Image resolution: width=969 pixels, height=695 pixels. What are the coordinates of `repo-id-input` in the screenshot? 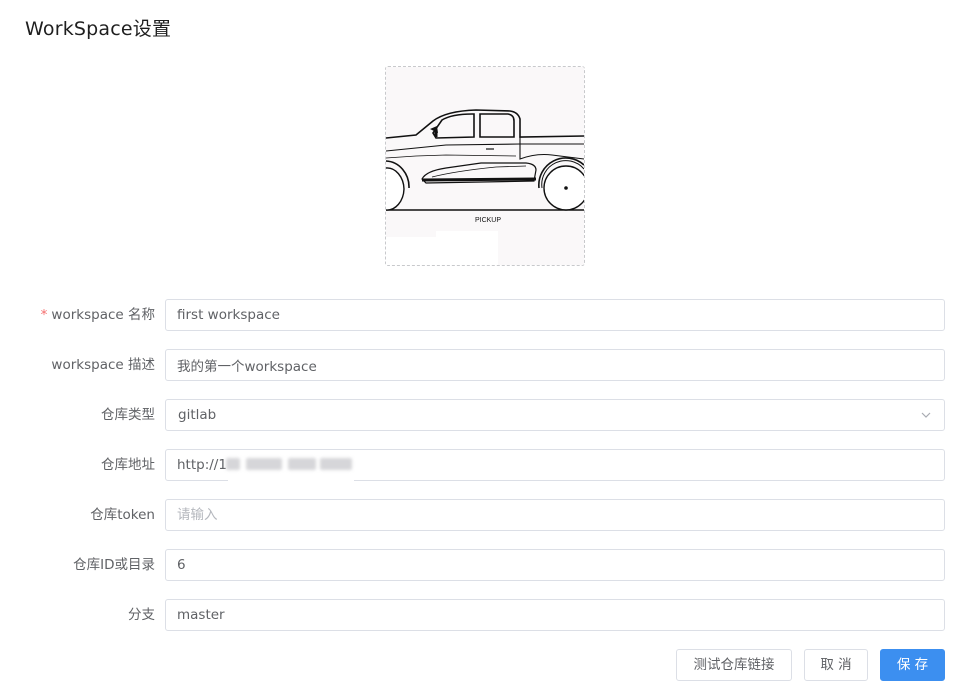 It's located at (555, 565).